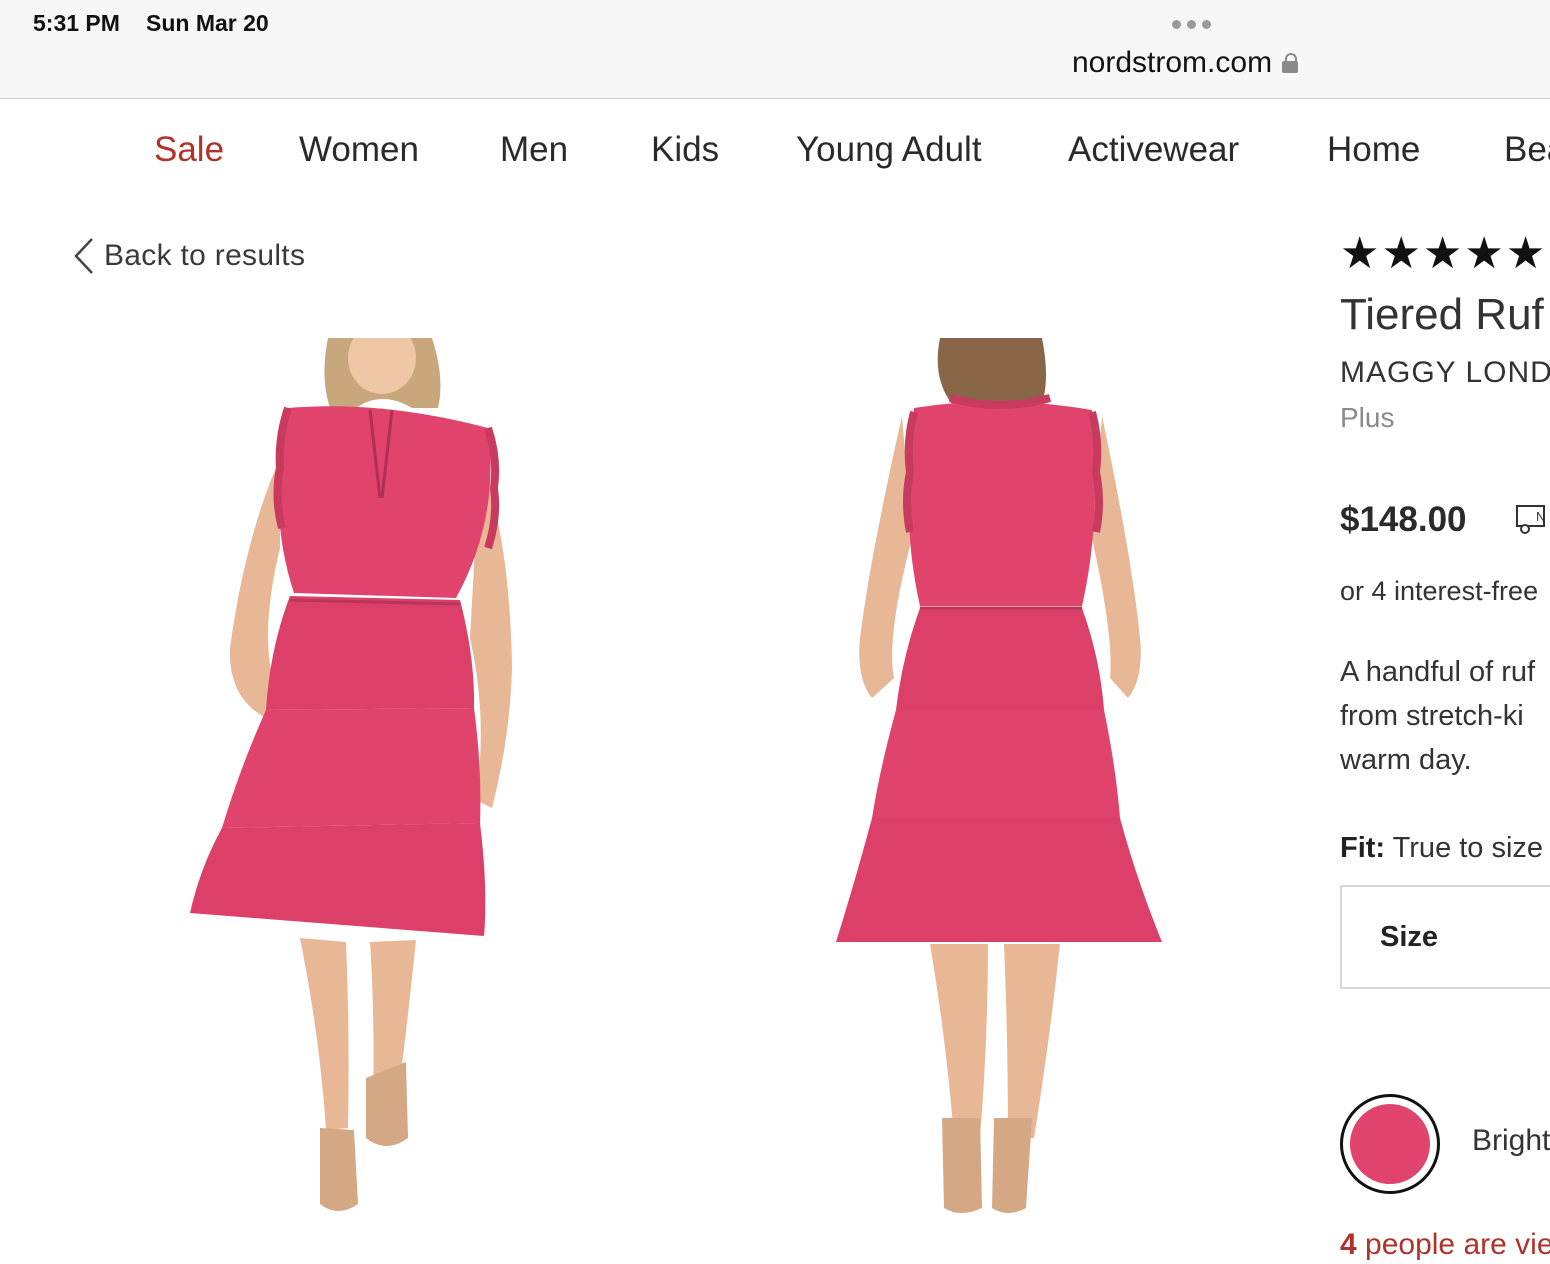 The width and height of the screenshot is (1550, 1264). Describe the element at coordinates (1468, 848) in the screenshot. I see `fit-value: True to size` at that location.